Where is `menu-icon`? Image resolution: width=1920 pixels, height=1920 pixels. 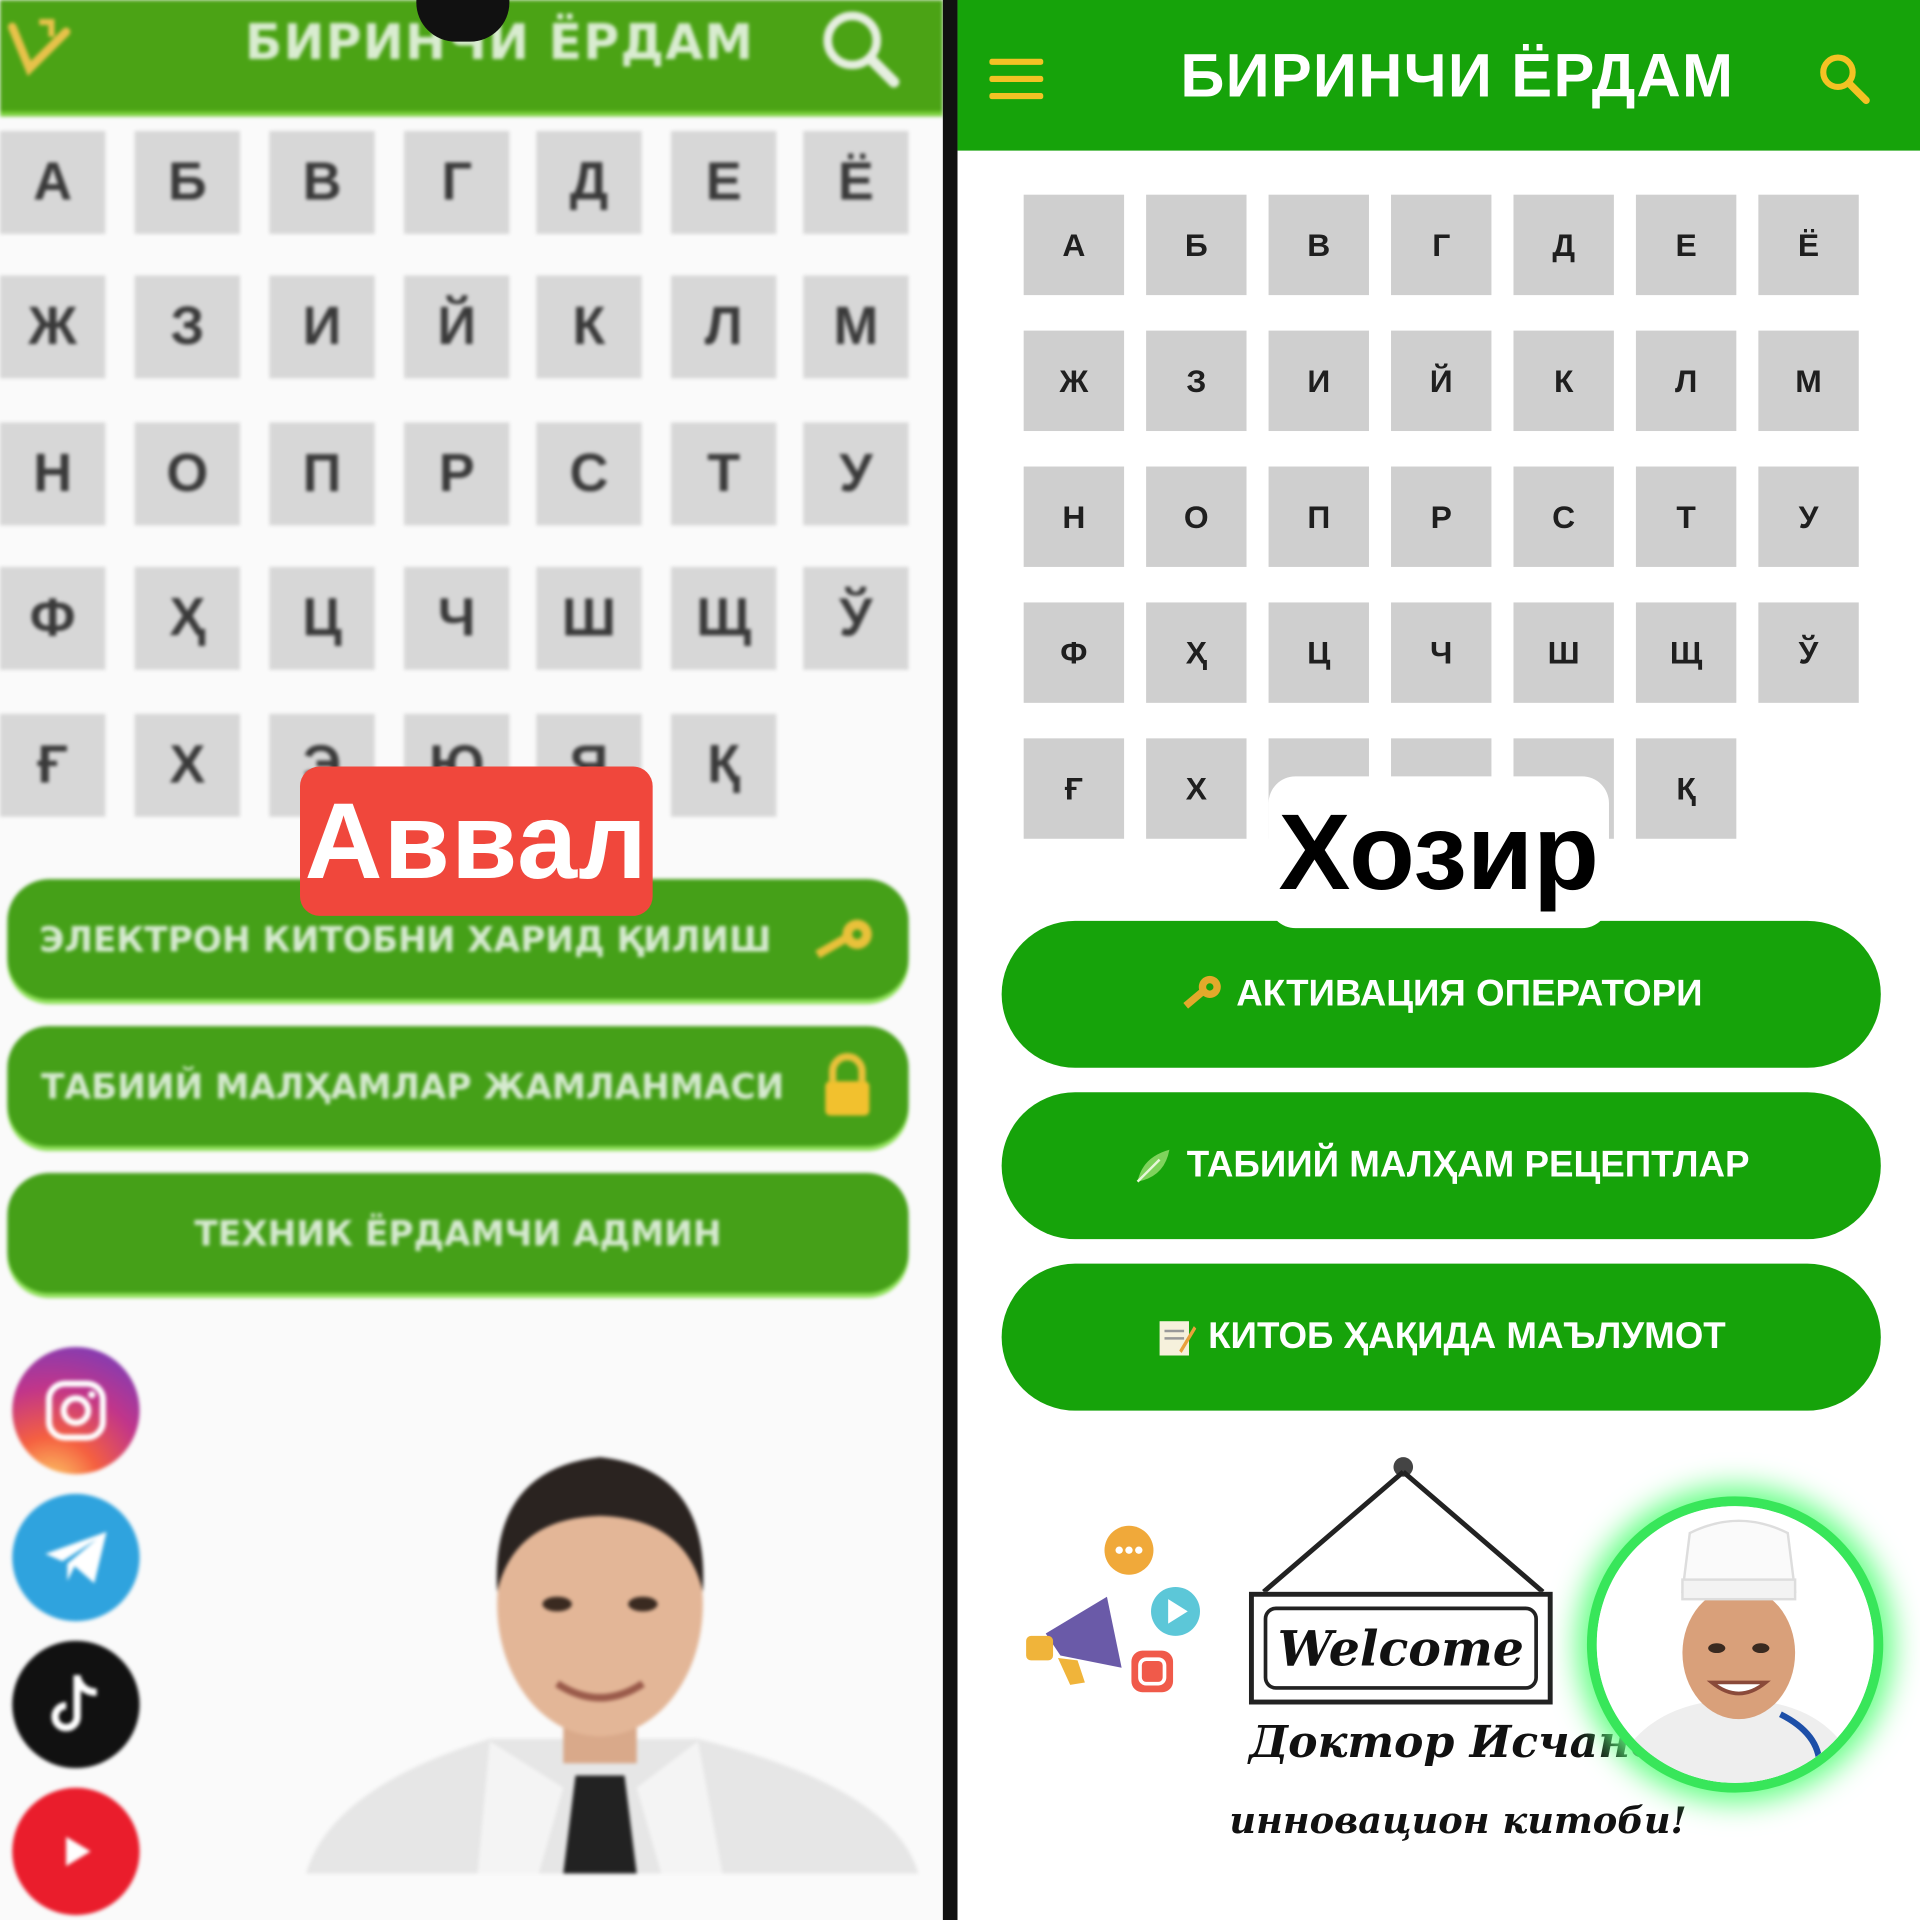 menu-icon is located at coordinates (1016, 79).